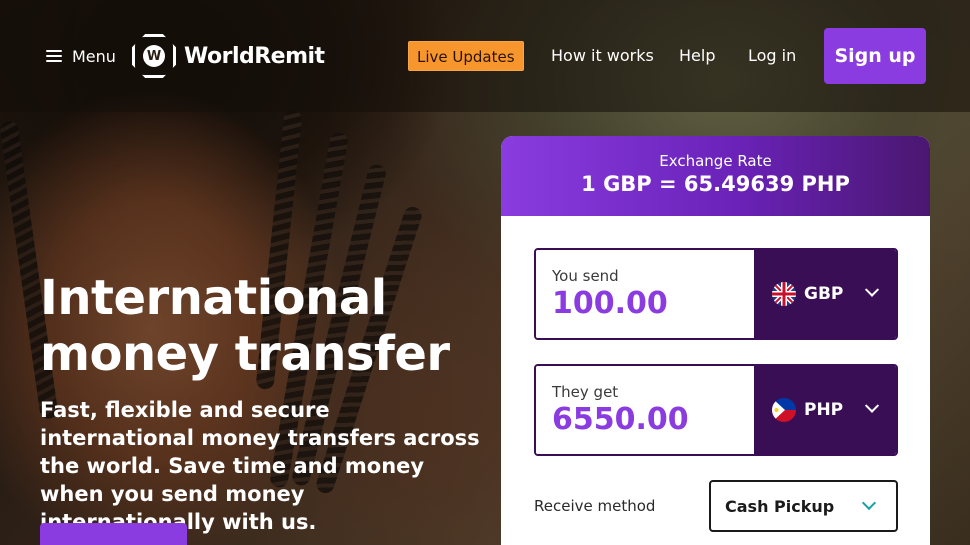 This screenshot has width=970, height=545. Describe the element at coordinates (620, 419) in the screenshot. I see `receive-amount-value: 6550.00` at that location.